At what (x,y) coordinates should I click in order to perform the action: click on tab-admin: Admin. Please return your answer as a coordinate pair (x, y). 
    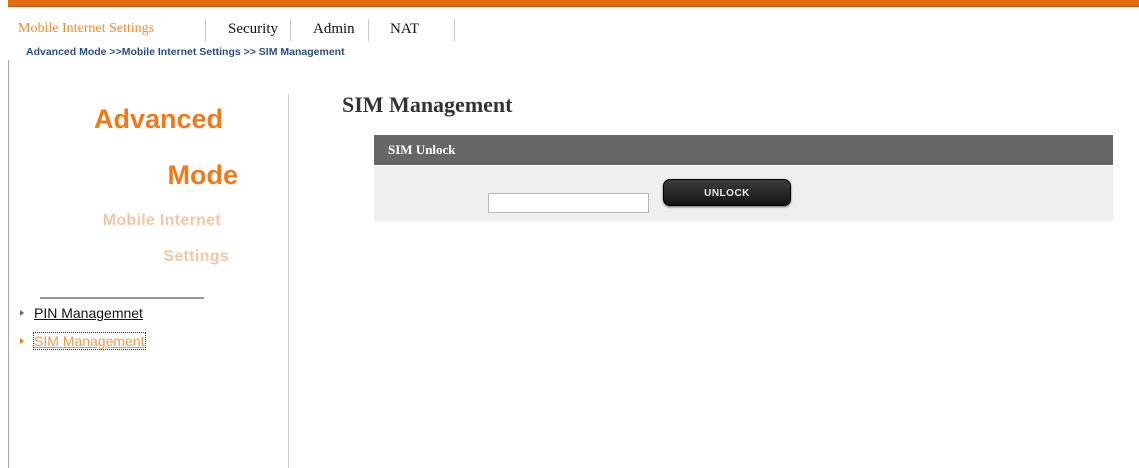
    Looking at the image, I should click on (334, 29).